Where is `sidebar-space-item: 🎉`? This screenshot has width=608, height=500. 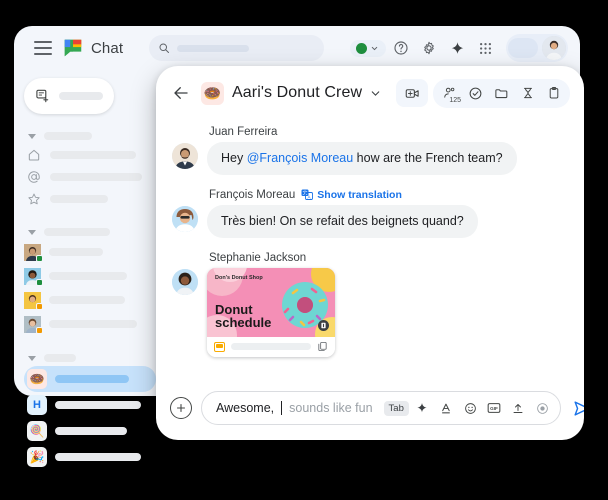 sidebar-space-item: 🎉 is located at coordinates (90, 457).